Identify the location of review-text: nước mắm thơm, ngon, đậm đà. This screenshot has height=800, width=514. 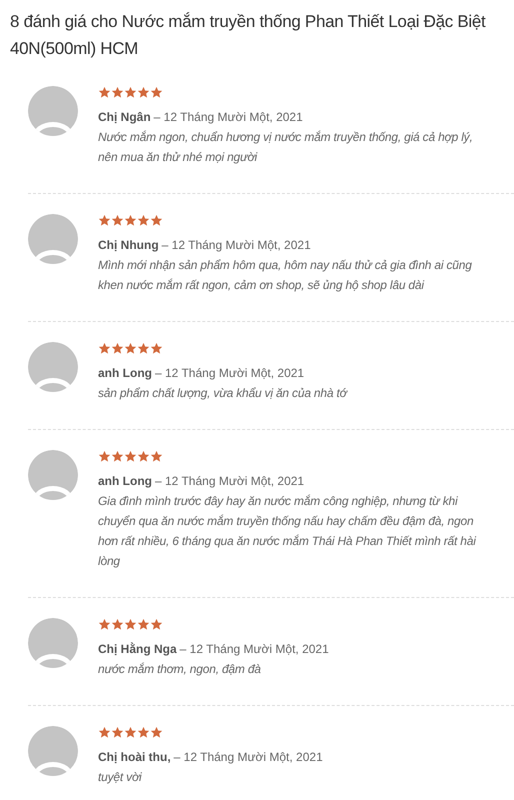
(180, 669).